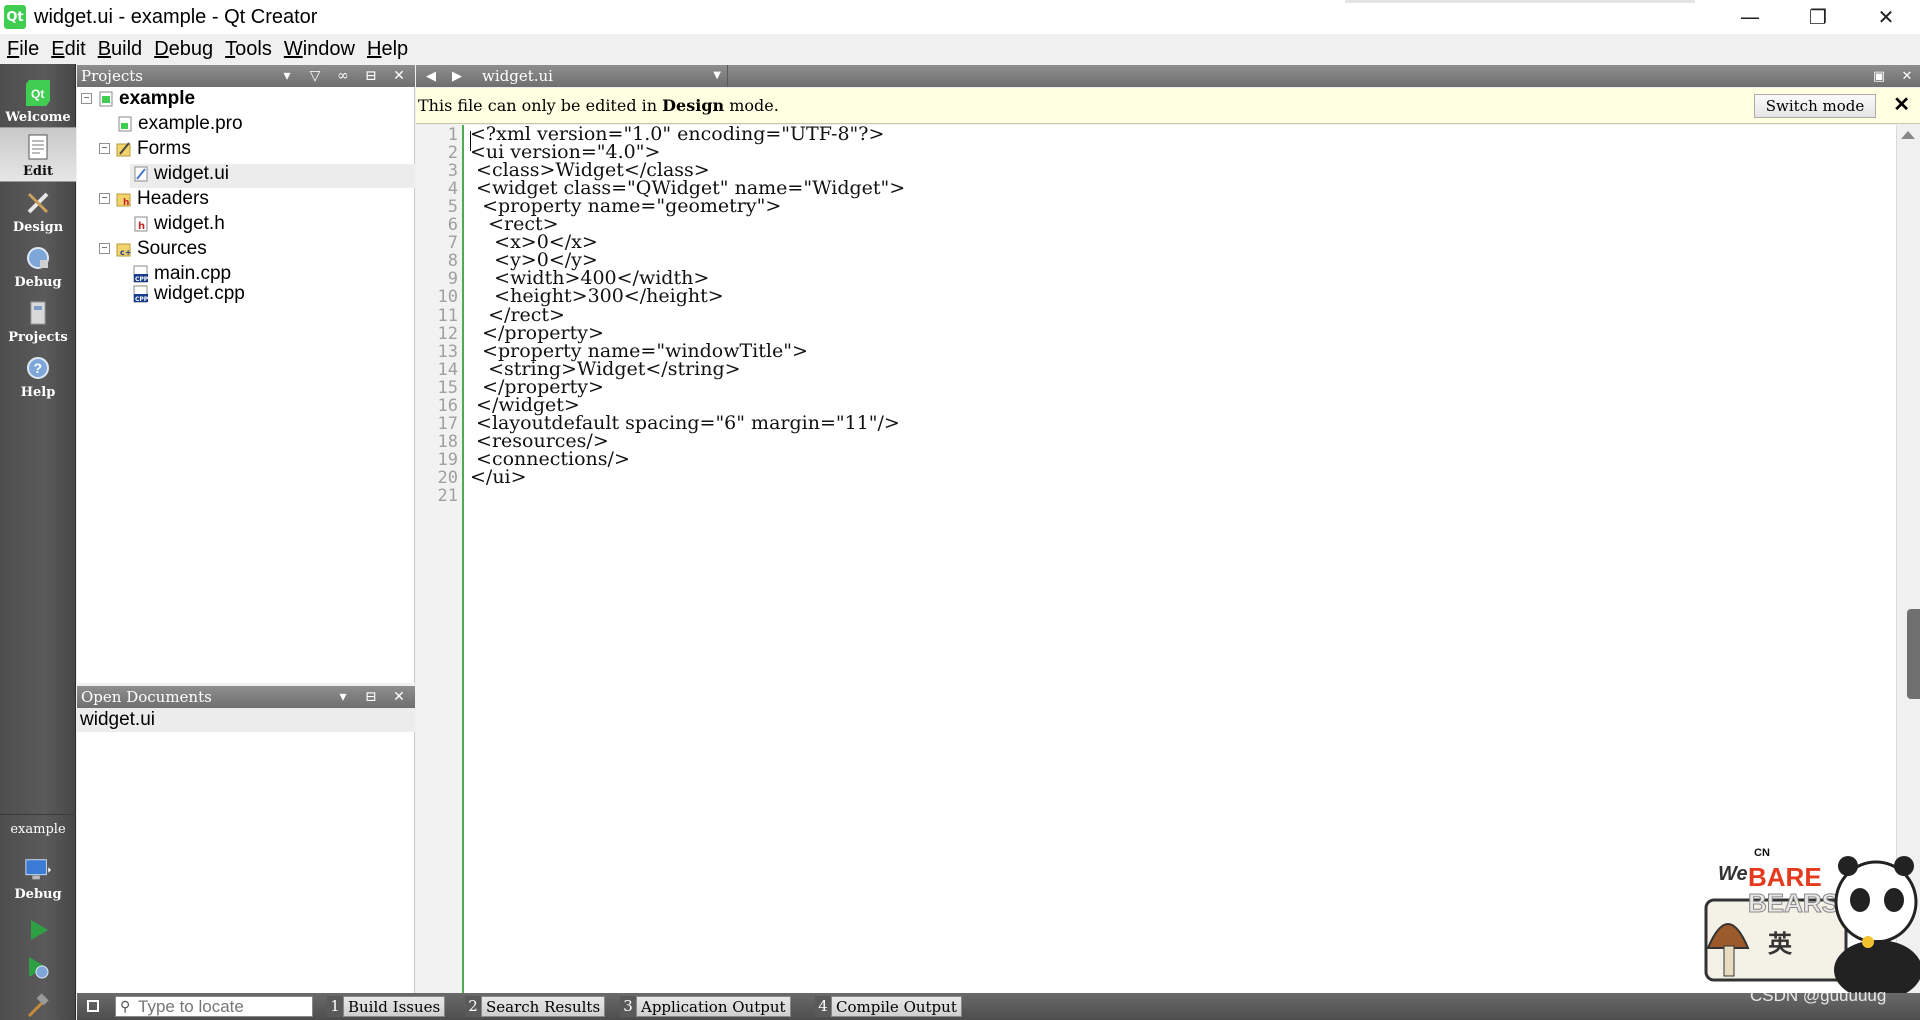  I want to click on popup-shadow, so click(1520, 1).